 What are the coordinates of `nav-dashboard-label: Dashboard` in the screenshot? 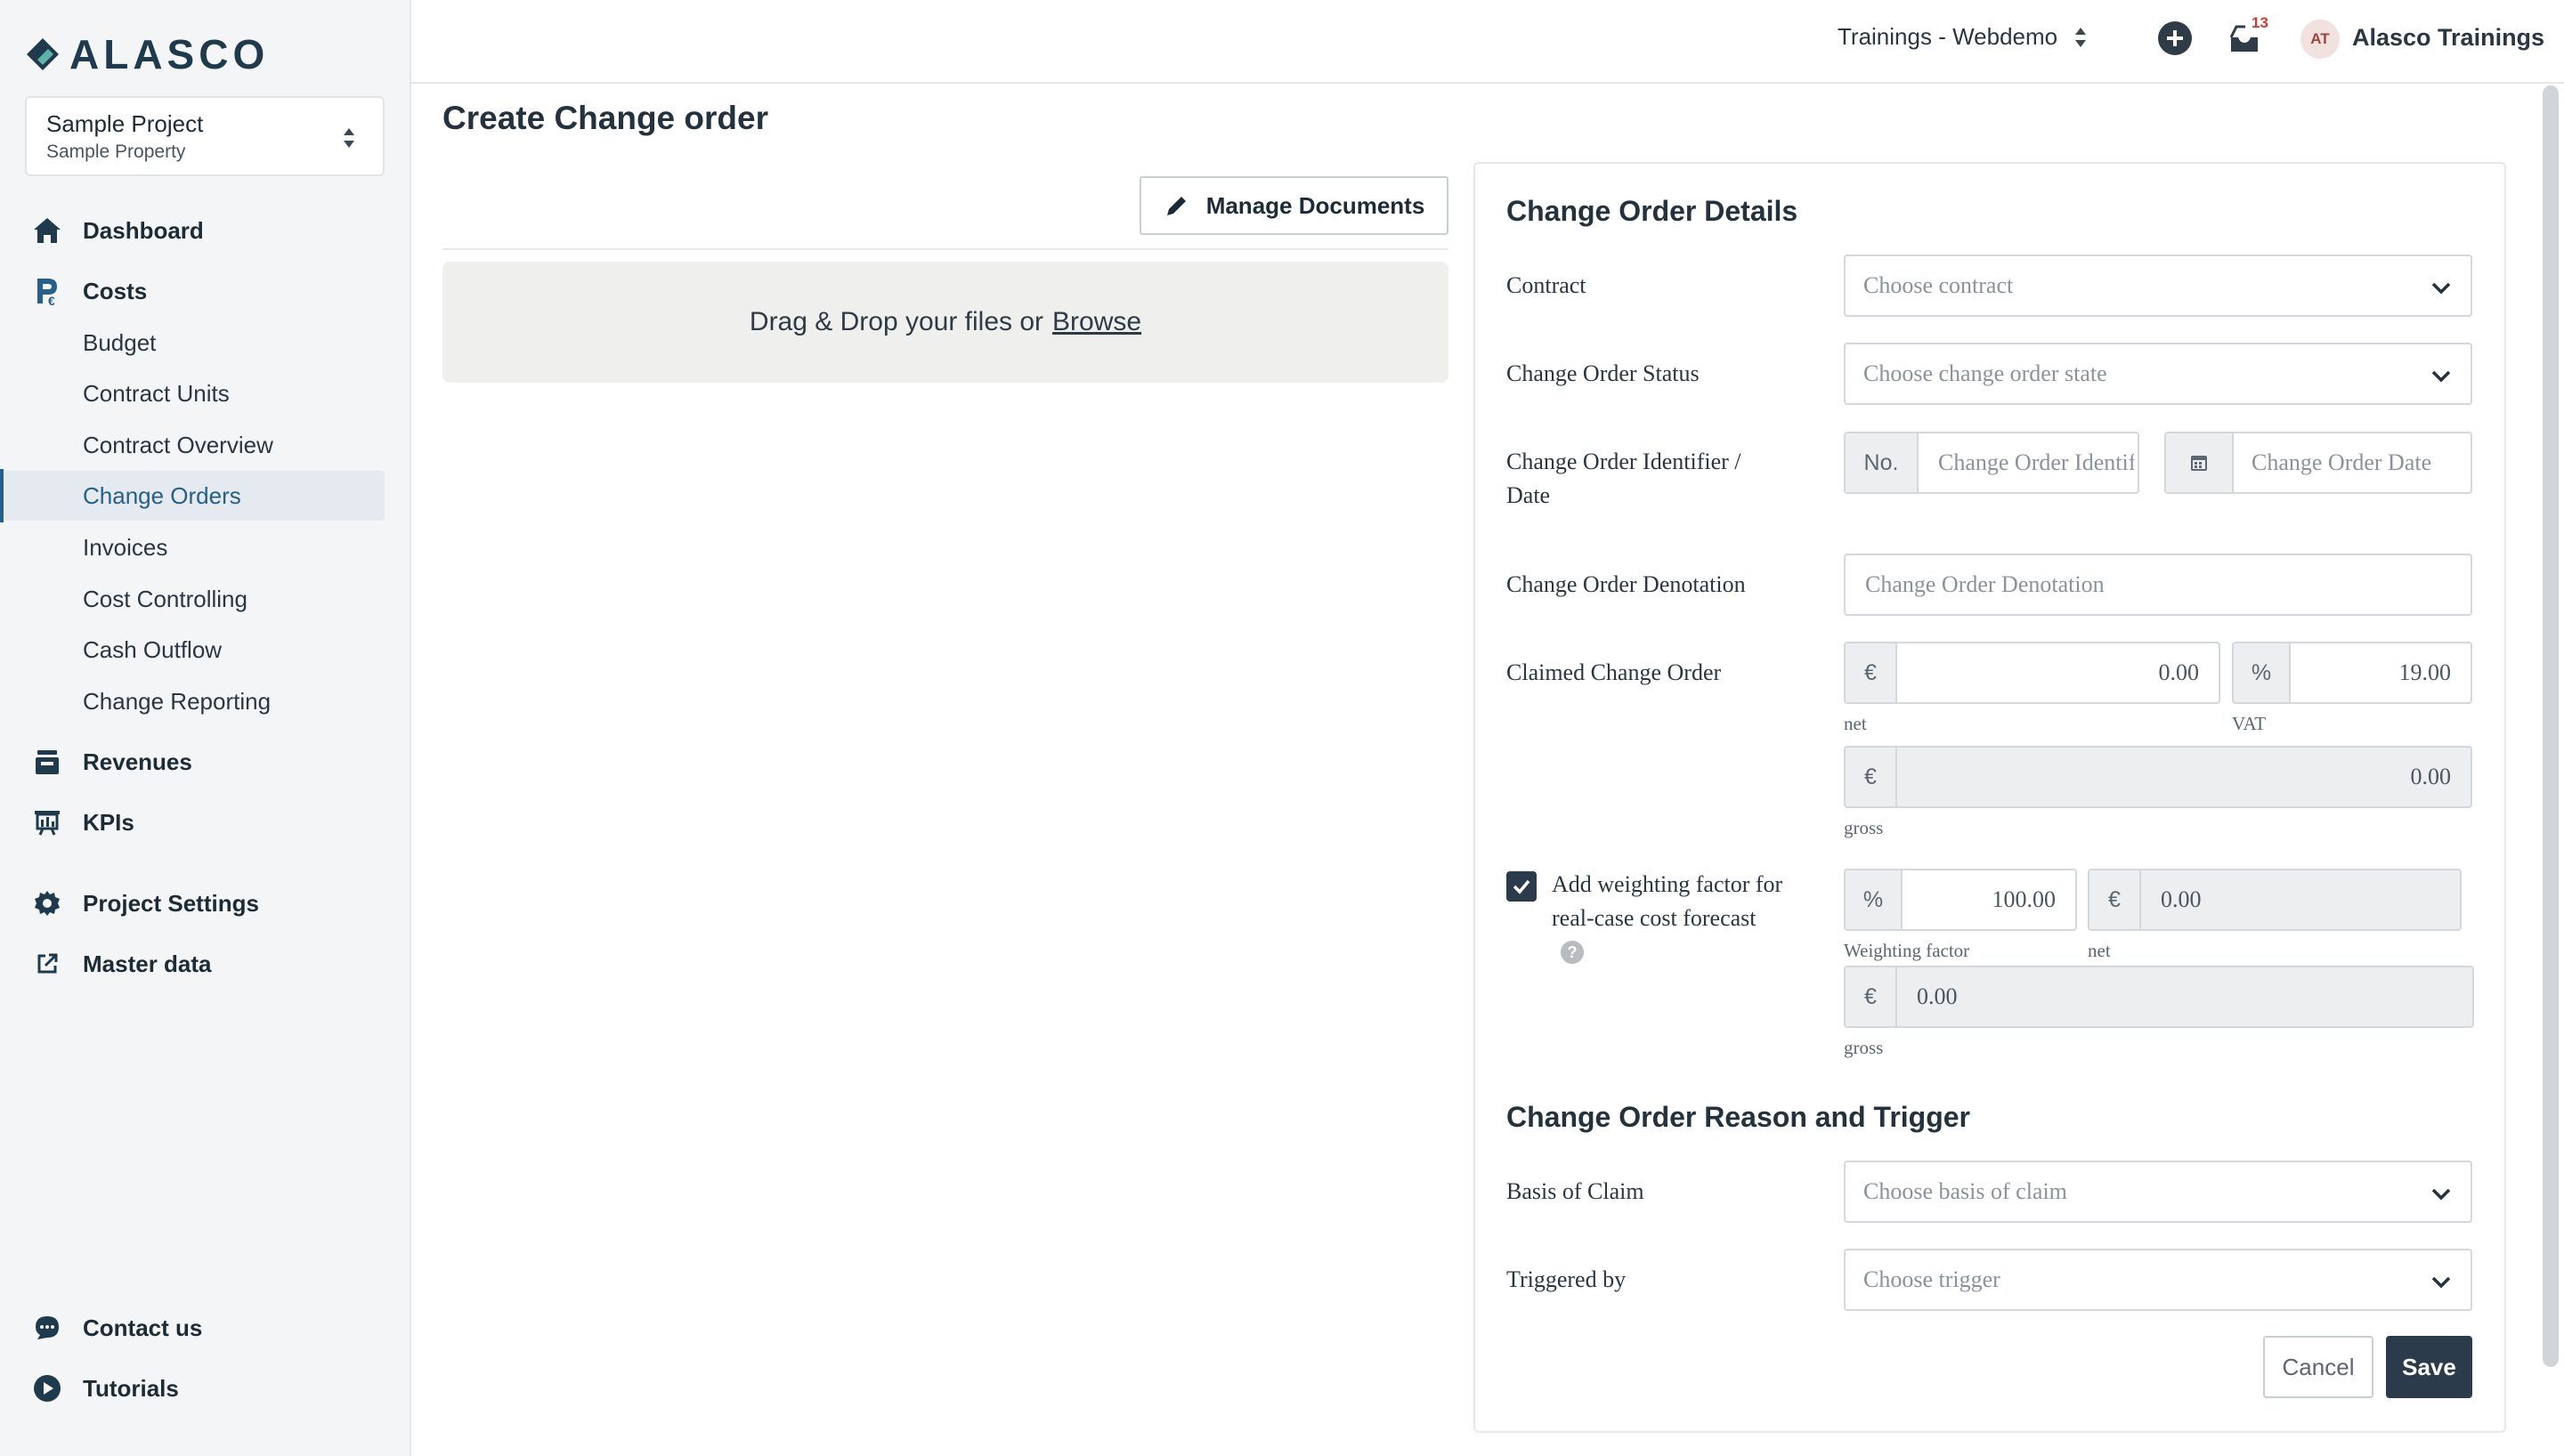 It's located at (143, 230).